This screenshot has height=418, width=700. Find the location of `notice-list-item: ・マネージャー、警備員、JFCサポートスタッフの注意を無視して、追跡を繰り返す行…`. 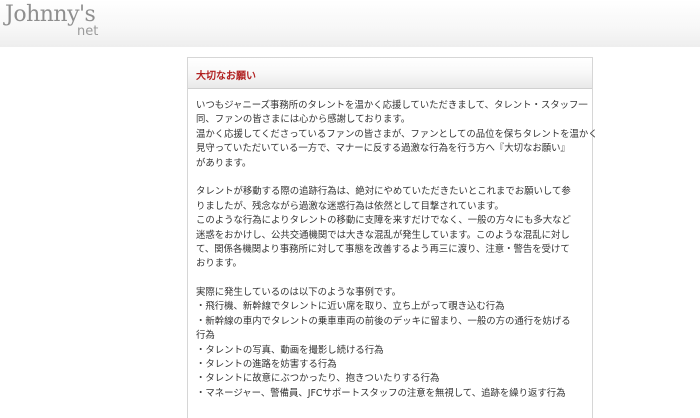

notice-list-item: ・マネージャー、警備員、JFCサポートスタッフの注意を無視して、追跡を繰り返す行… is located at coordinates (381, 393).